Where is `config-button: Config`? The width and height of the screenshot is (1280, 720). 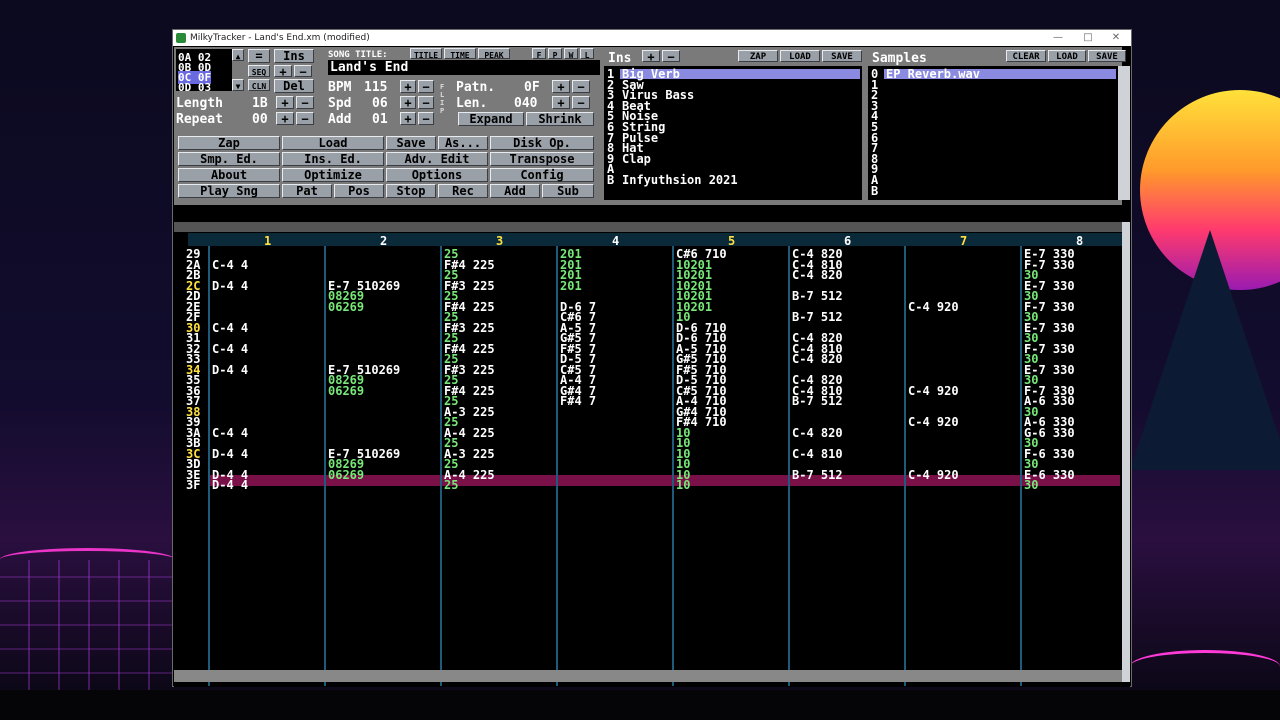 config-button: Config is located at coordinates (542, 175).